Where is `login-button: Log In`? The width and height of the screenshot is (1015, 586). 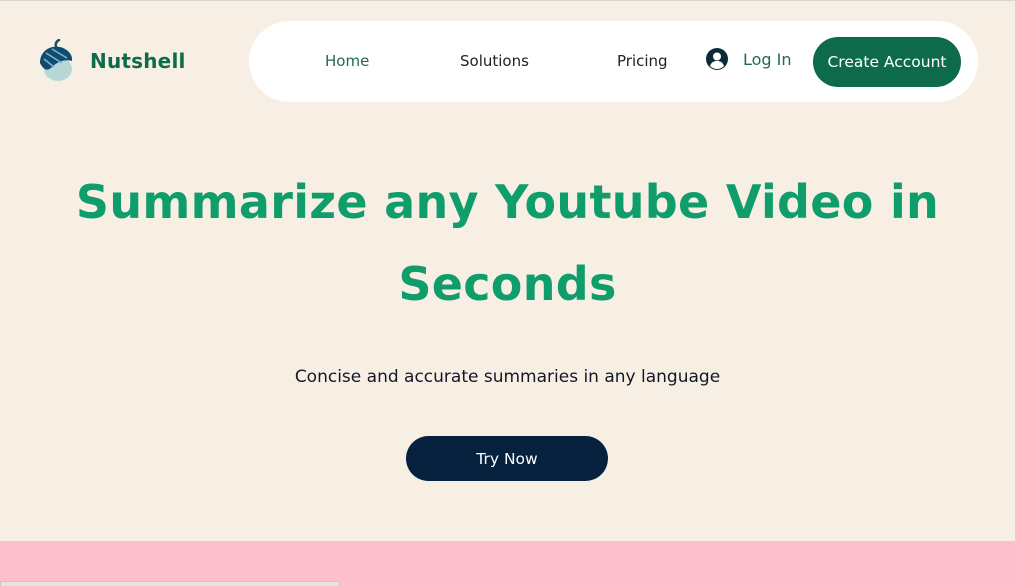 login-button: Log In is located at coordinates (748, 59).